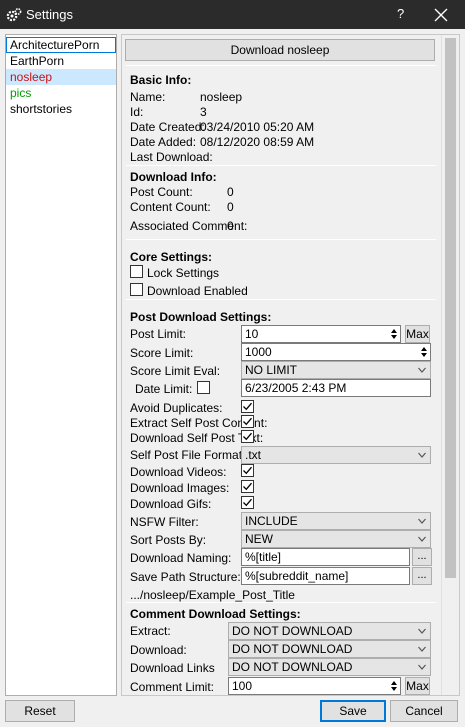 The image size is (465, 727). I want to click on extract-self-post-checkbox, so click(247, 421).